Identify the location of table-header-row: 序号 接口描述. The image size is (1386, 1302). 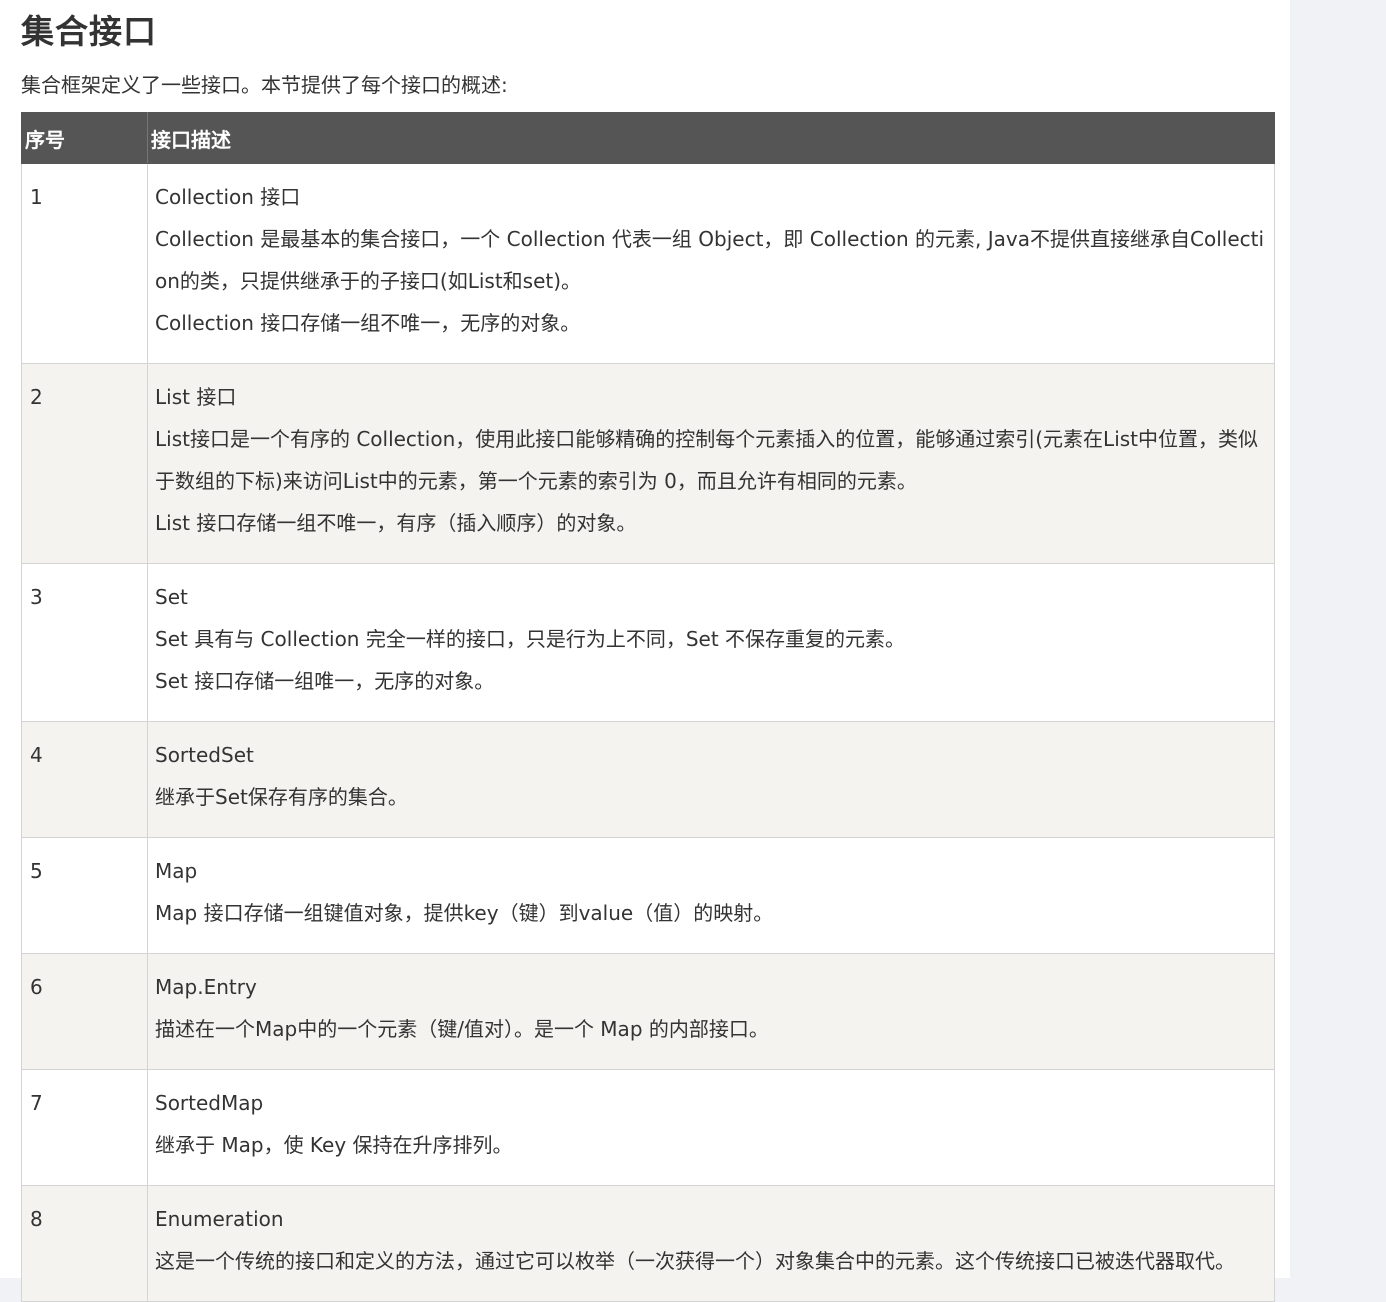
(648, 138).